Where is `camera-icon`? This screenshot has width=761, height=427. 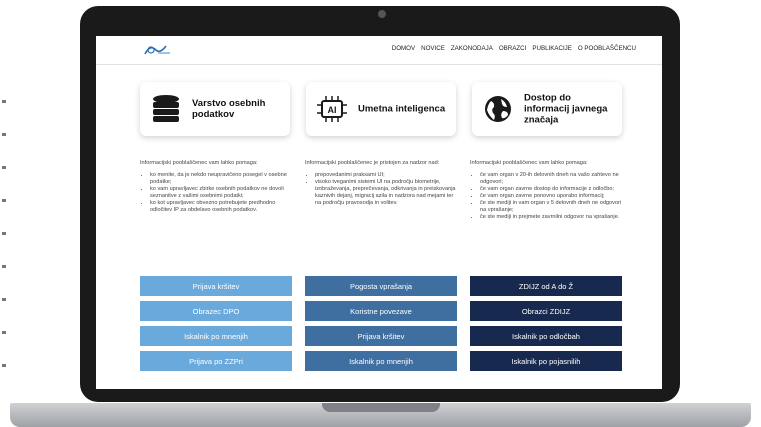
camera-icon is located at coordinates (382, 14).